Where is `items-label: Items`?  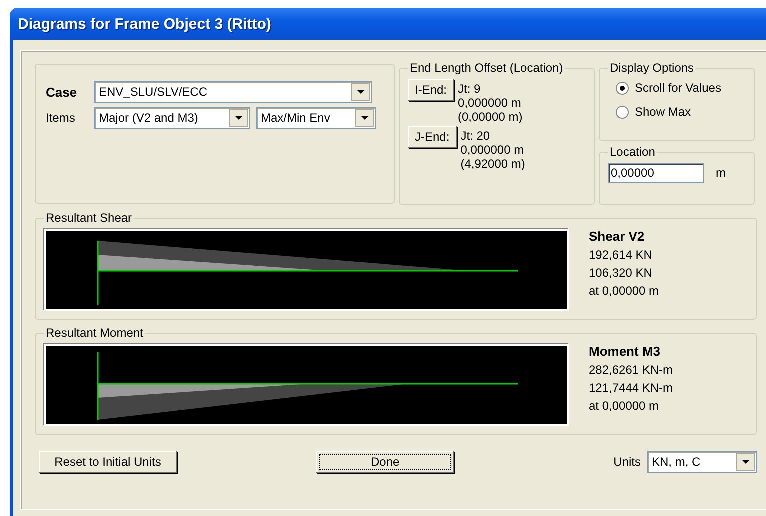 items-label: Items is located at coordinates (61, 118).